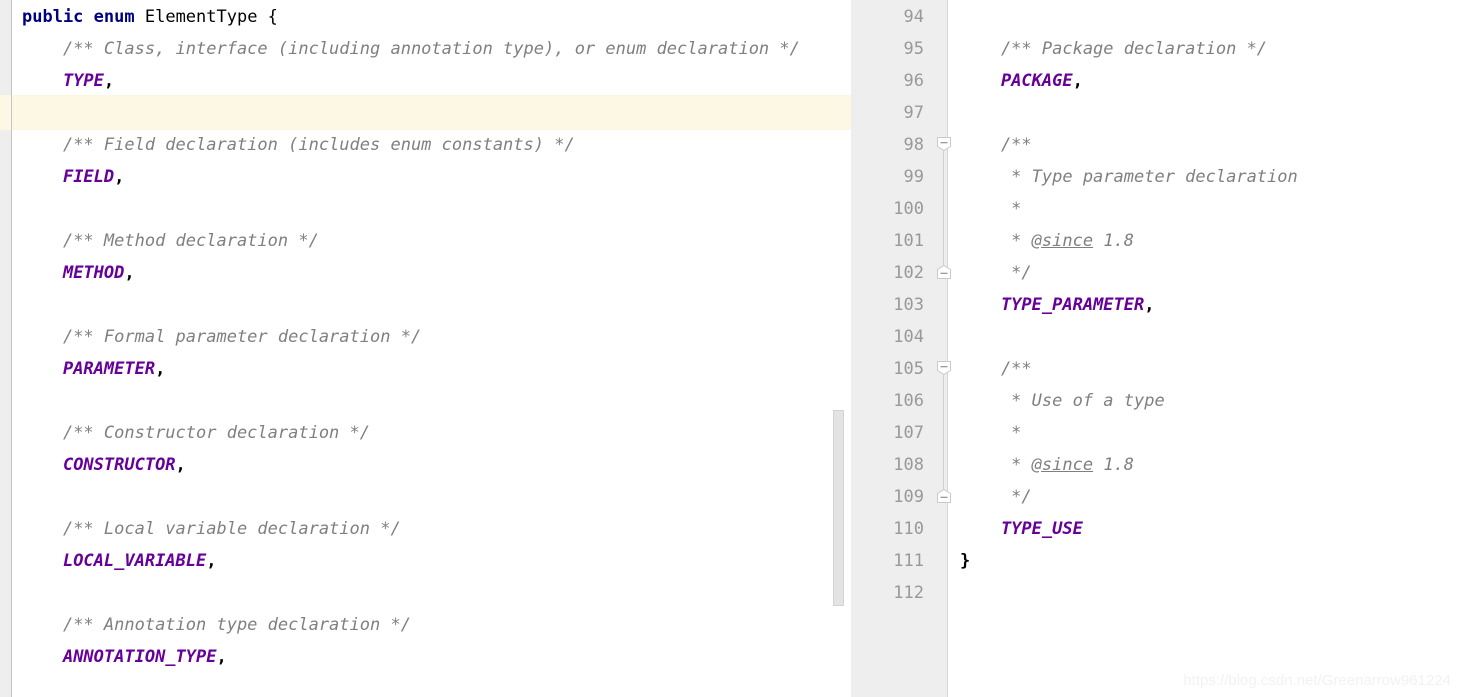 The height and width of the screenshot is (697, 1461). I want to click on code-token-enum: PACKAGE, so click(1036, 81).